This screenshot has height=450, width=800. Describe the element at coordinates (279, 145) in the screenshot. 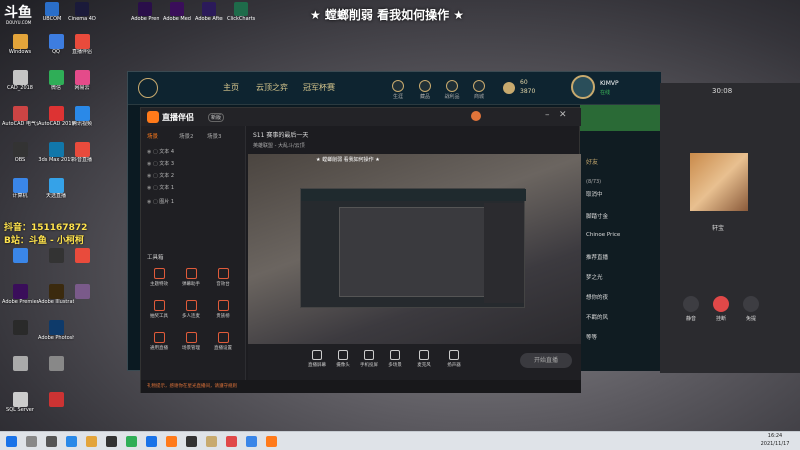

I see `stream-category: 英雄联盟 - 大乱斗/云顶` at that location.